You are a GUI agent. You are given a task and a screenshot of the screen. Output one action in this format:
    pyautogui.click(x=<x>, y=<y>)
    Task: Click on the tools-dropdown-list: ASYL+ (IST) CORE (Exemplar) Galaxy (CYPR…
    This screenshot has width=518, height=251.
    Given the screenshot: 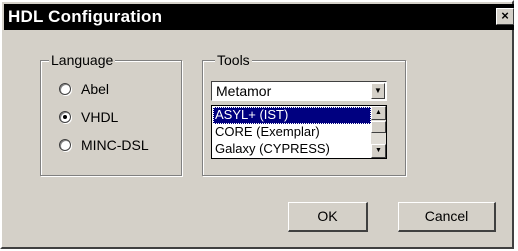 What is the action you would take?
    pyautogui.click(x=299, y=132)
    